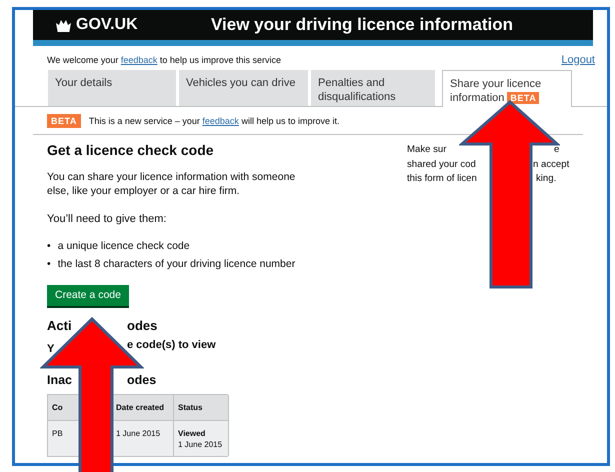 This screenshot has height=472, width=615. What do you see at coordinates (362, 25) in the screenshot?
I see `page-title: View your driving licence information` at bounding box center [362, 25].